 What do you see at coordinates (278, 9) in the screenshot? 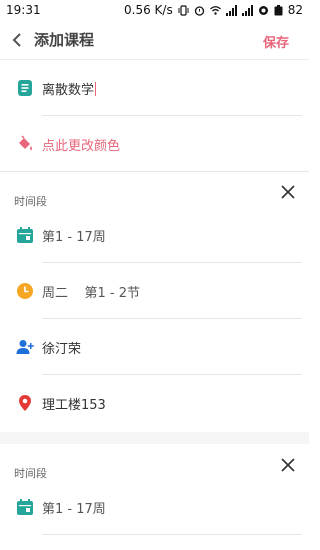
I see `battery-icon` at bounding box center [278, 9].